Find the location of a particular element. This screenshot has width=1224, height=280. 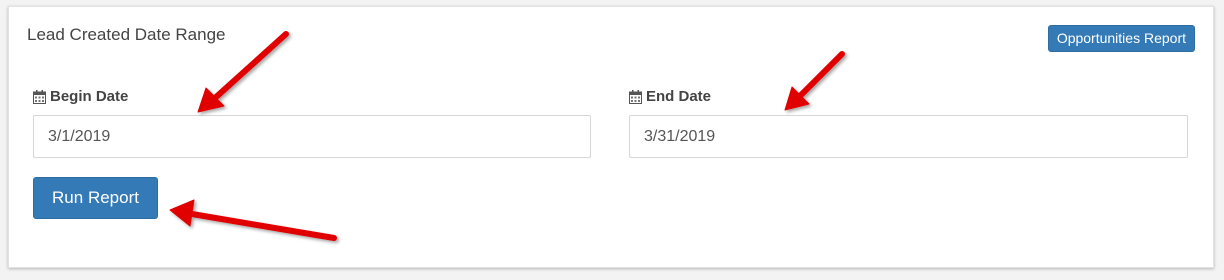

begin-date-input is located at coordinates (312, 136).